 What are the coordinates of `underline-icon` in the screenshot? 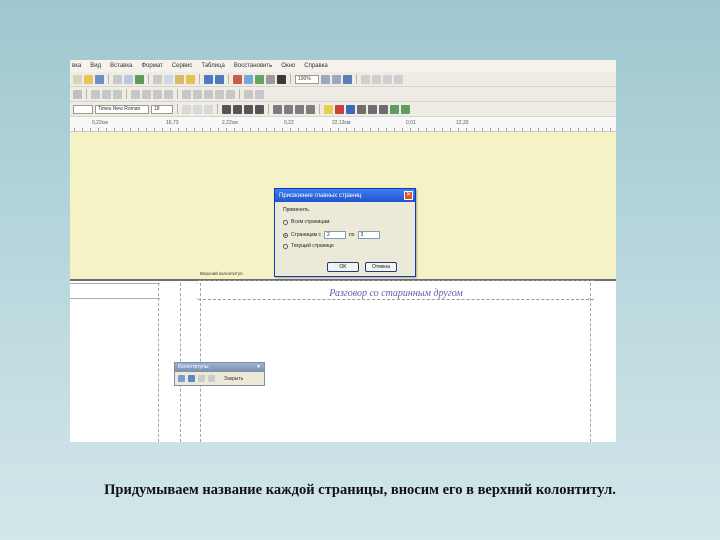 It's located at (208, 109).